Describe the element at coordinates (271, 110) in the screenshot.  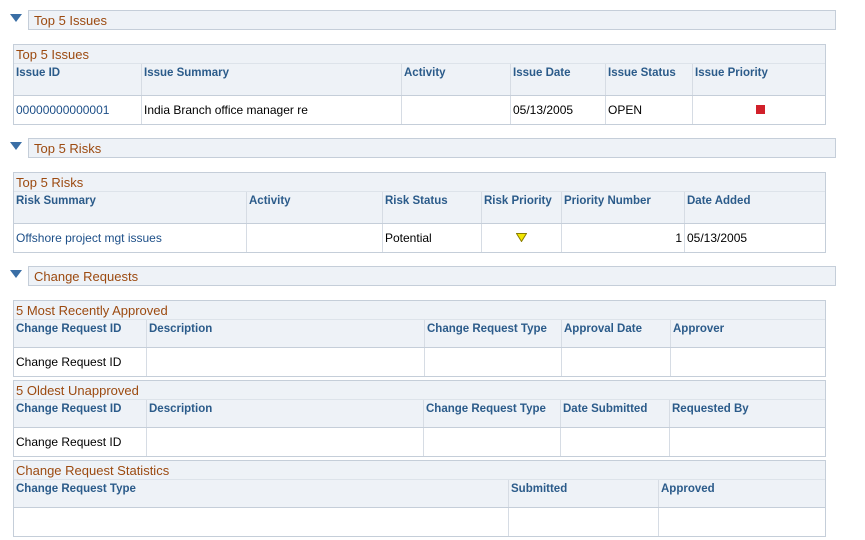
I see `issue-summary-cell: India Branch office manager re` at that location.